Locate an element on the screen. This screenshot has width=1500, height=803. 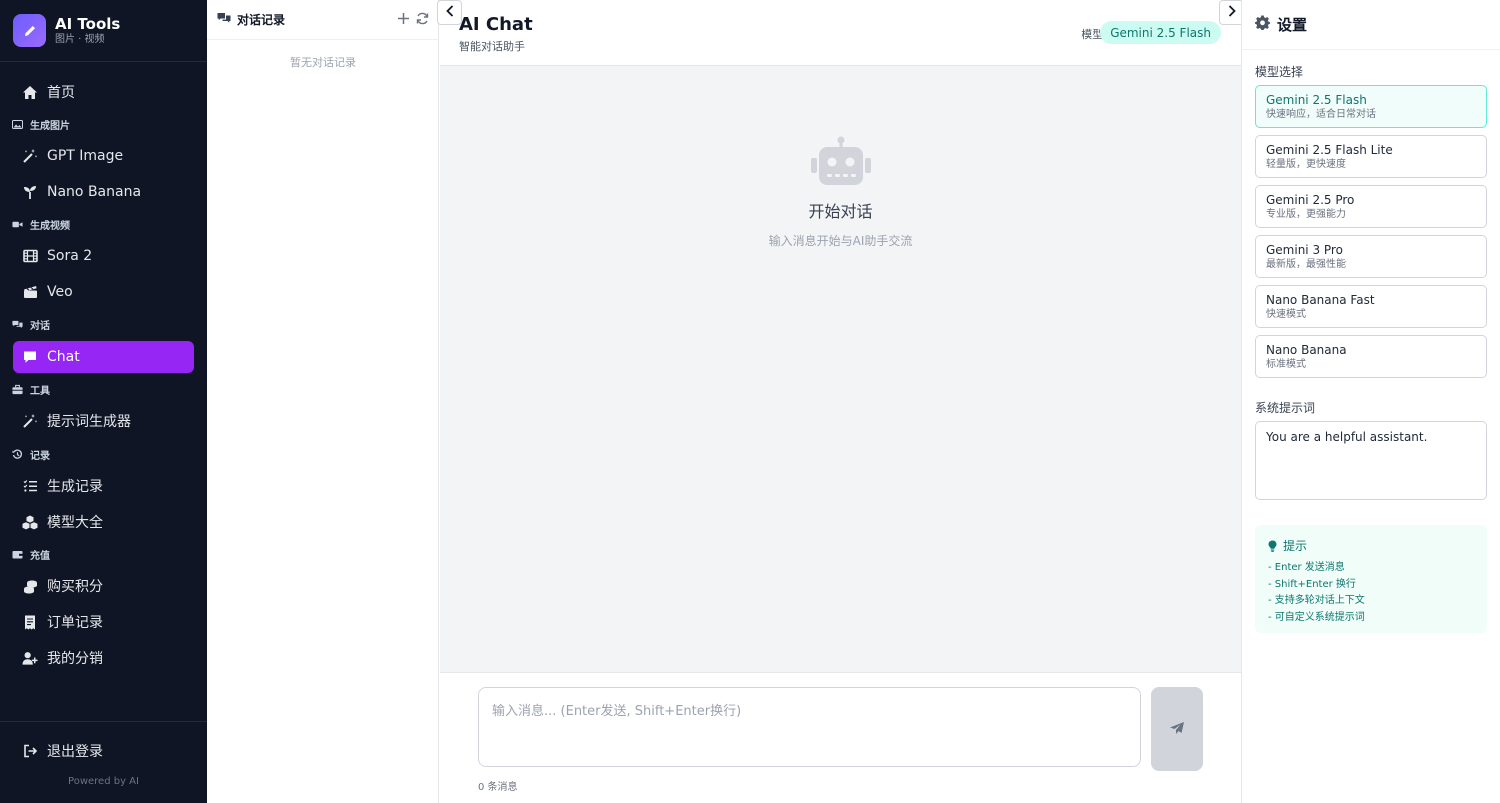
nav-item-my-distribution: 我的分销 is located at coordinates (103, 658).